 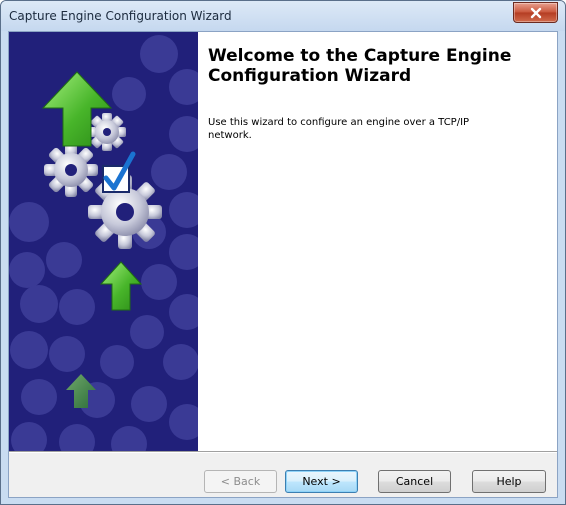 What do you see at coordinates (119, 172) in the screenshot?
I see `checkmark-icon` at bounding box center [119, 172].